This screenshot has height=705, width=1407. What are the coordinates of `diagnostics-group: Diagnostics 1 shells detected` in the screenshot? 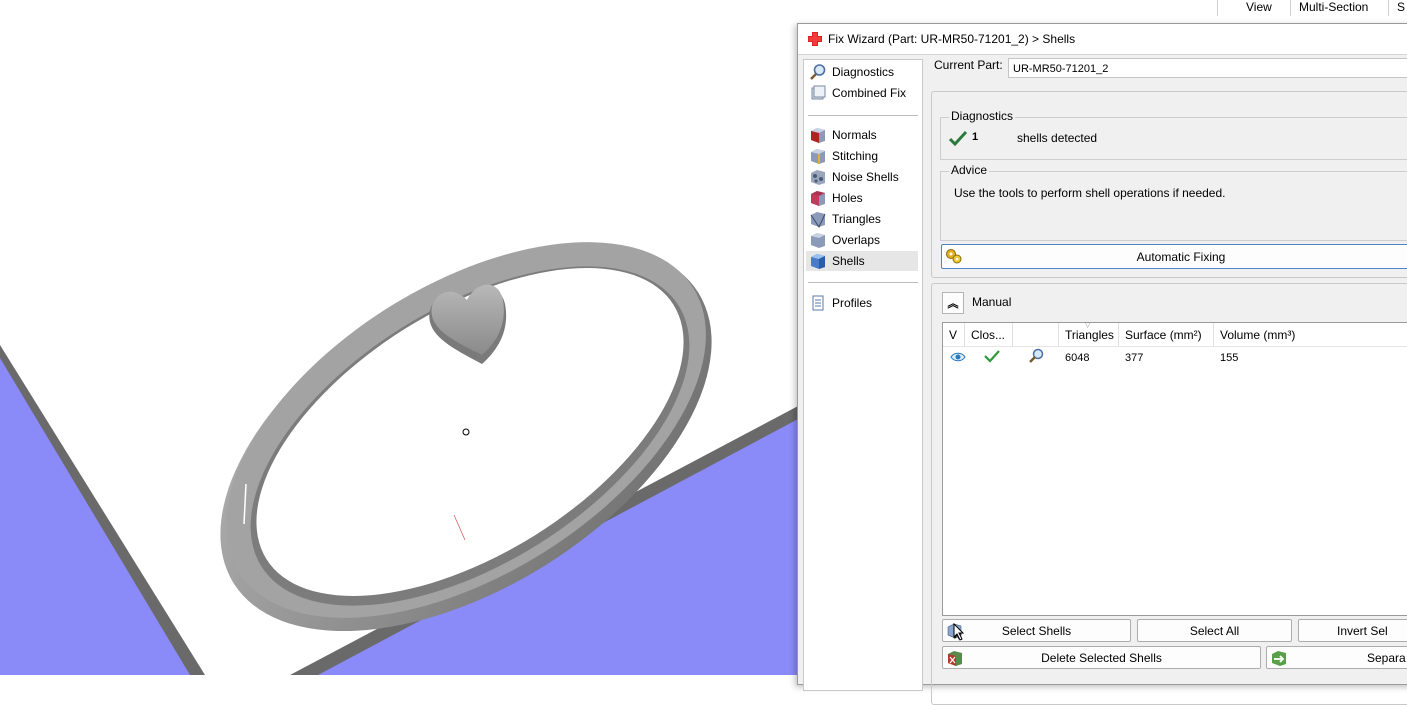 It's located at (1173, 134).